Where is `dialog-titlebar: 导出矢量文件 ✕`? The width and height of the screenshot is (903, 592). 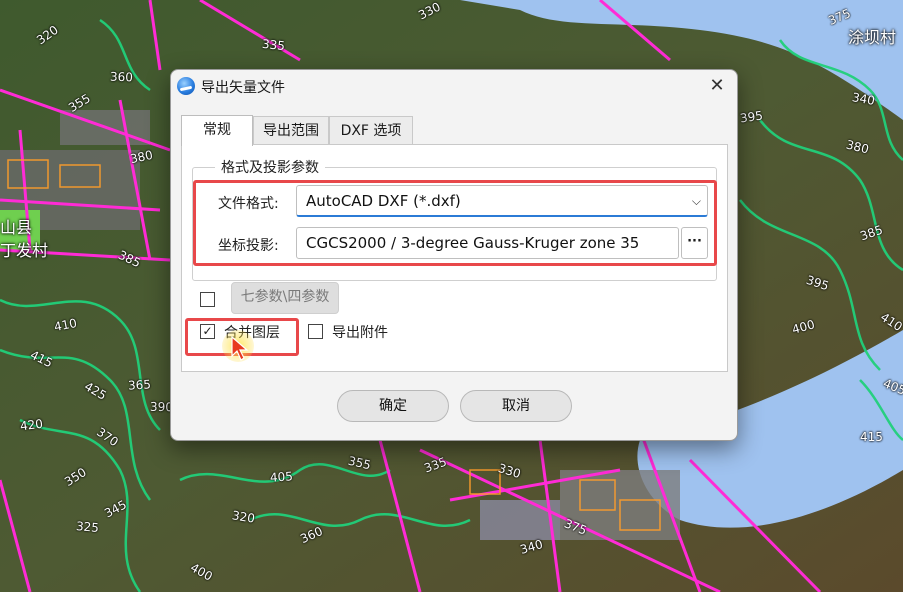
dialog-titlebar: 导出矢量文件 ✕ is located at coordinates (454, 86).